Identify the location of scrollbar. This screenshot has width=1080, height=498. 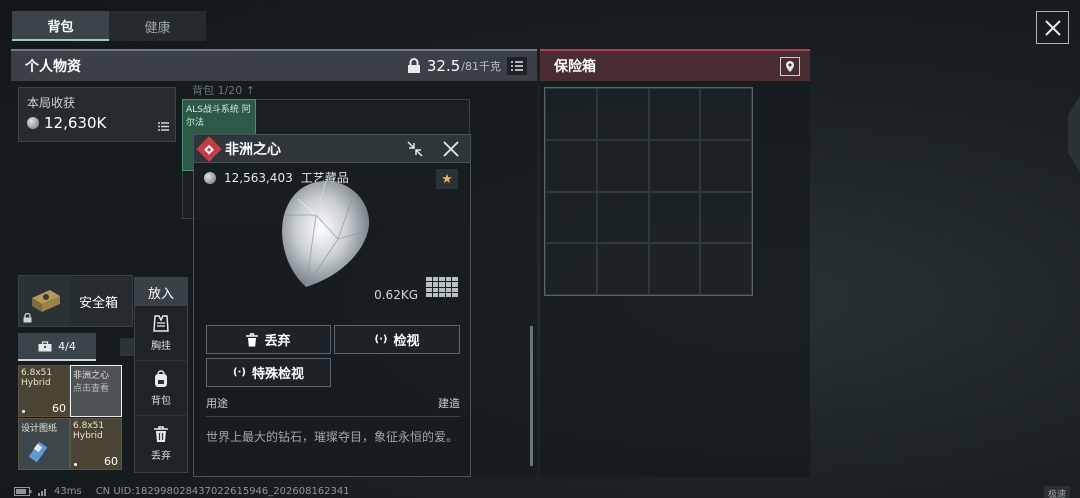
(531, 396).